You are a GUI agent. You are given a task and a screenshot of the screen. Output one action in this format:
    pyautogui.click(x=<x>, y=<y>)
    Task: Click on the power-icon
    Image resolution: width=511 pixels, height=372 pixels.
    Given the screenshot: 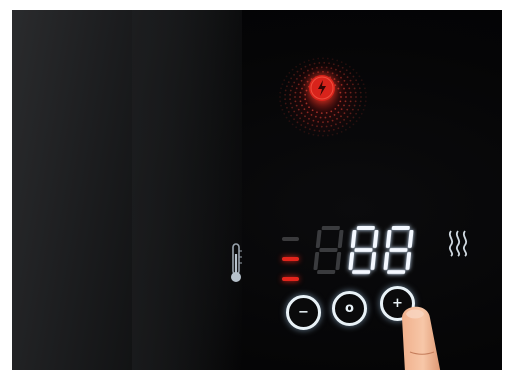 What is the action you would take?
    pyautogui.click(x=322, y=88)
    